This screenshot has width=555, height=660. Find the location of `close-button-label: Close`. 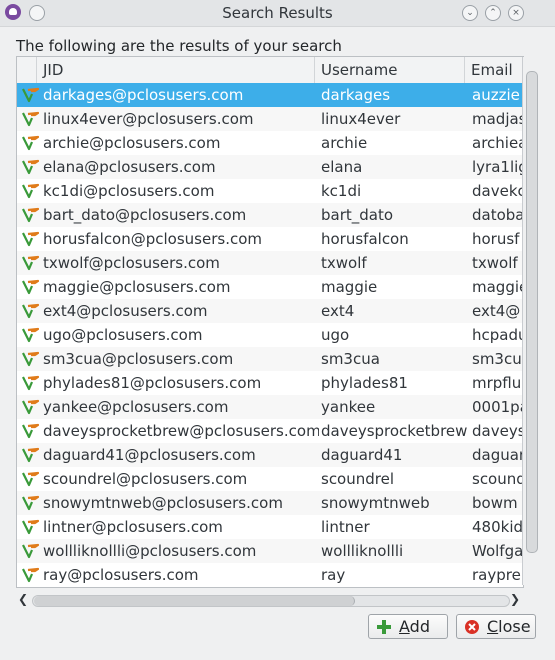

close-button-label: Close is located at coordinates (509, 626).